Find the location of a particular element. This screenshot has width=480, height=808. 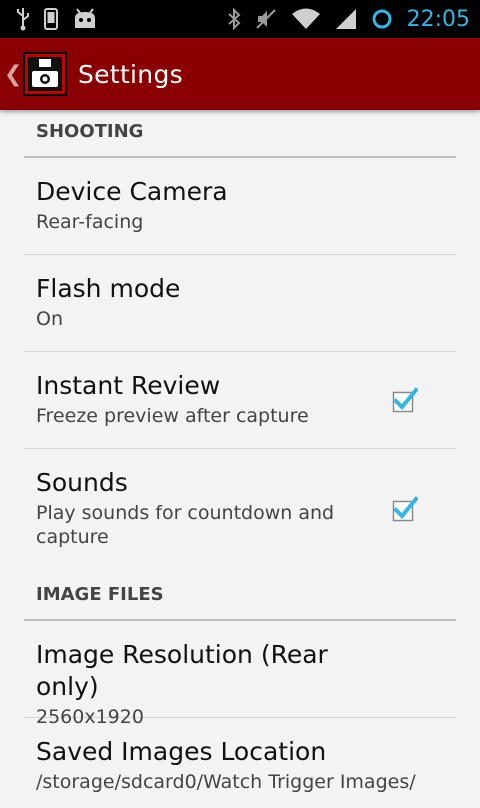

pref-title: Saved Images Location is located at coordinates (181, 751).